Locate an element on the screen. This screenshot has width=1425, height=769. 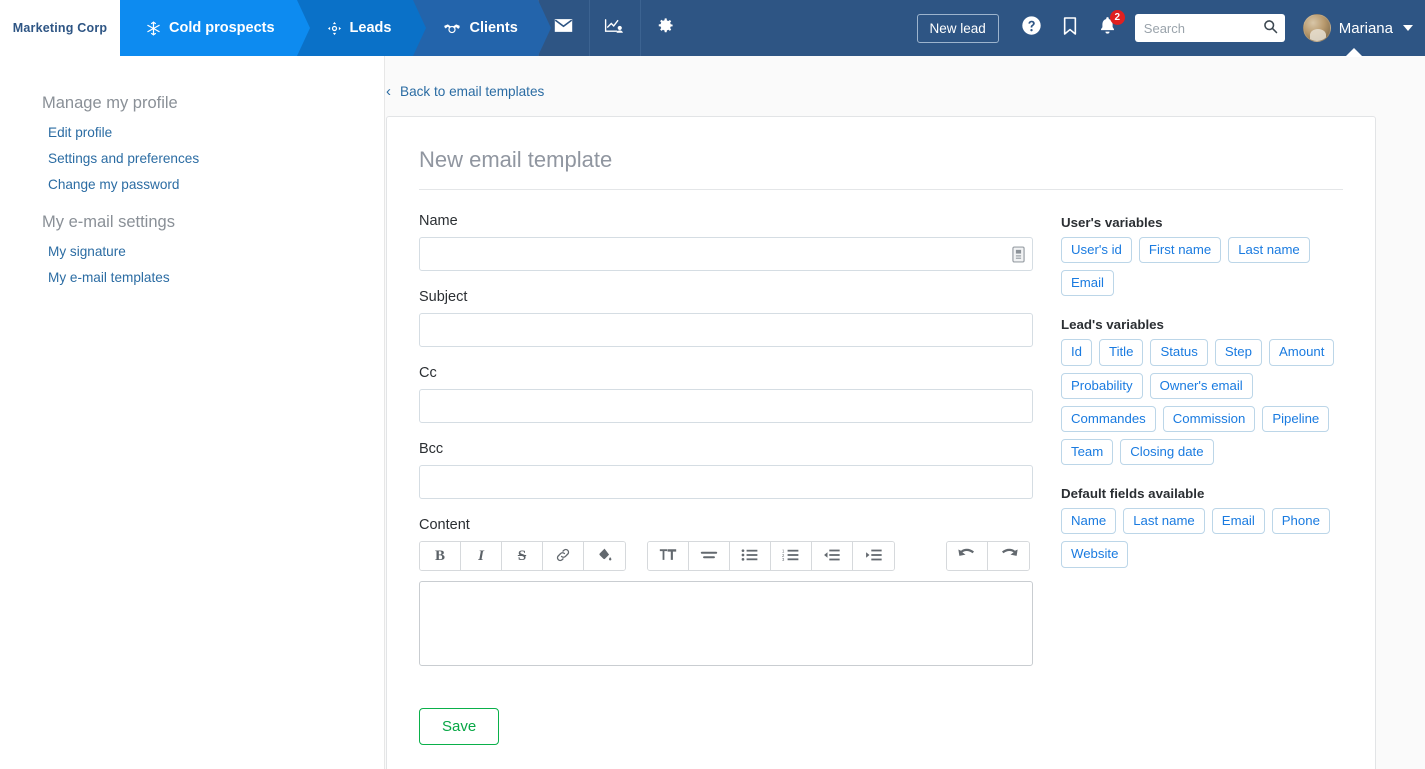
brand-logo: Marketing Corp is located at coordinates (60, 28).